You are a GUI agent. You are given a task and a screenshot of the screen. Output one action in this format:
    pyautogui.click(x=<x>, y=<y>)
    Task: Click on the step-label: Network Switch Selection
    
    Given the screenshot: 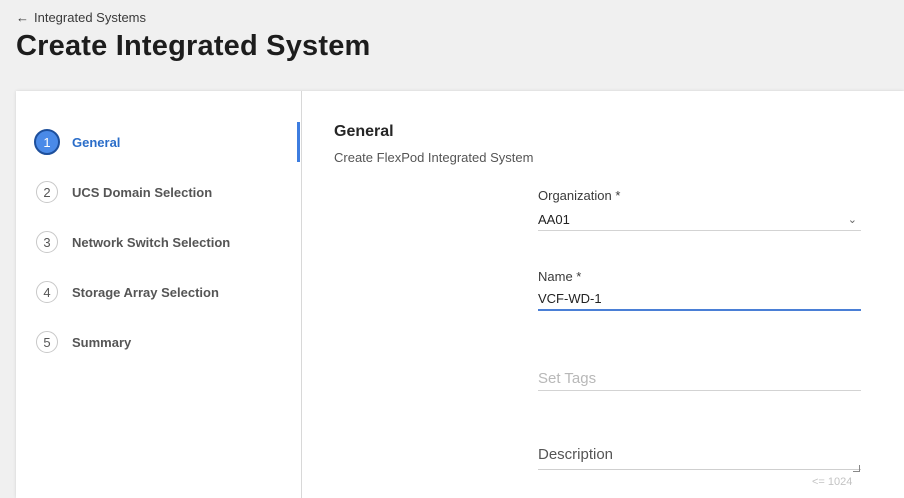 What is the action you would take?
    pyautogui.click(x=151, y=242)
    